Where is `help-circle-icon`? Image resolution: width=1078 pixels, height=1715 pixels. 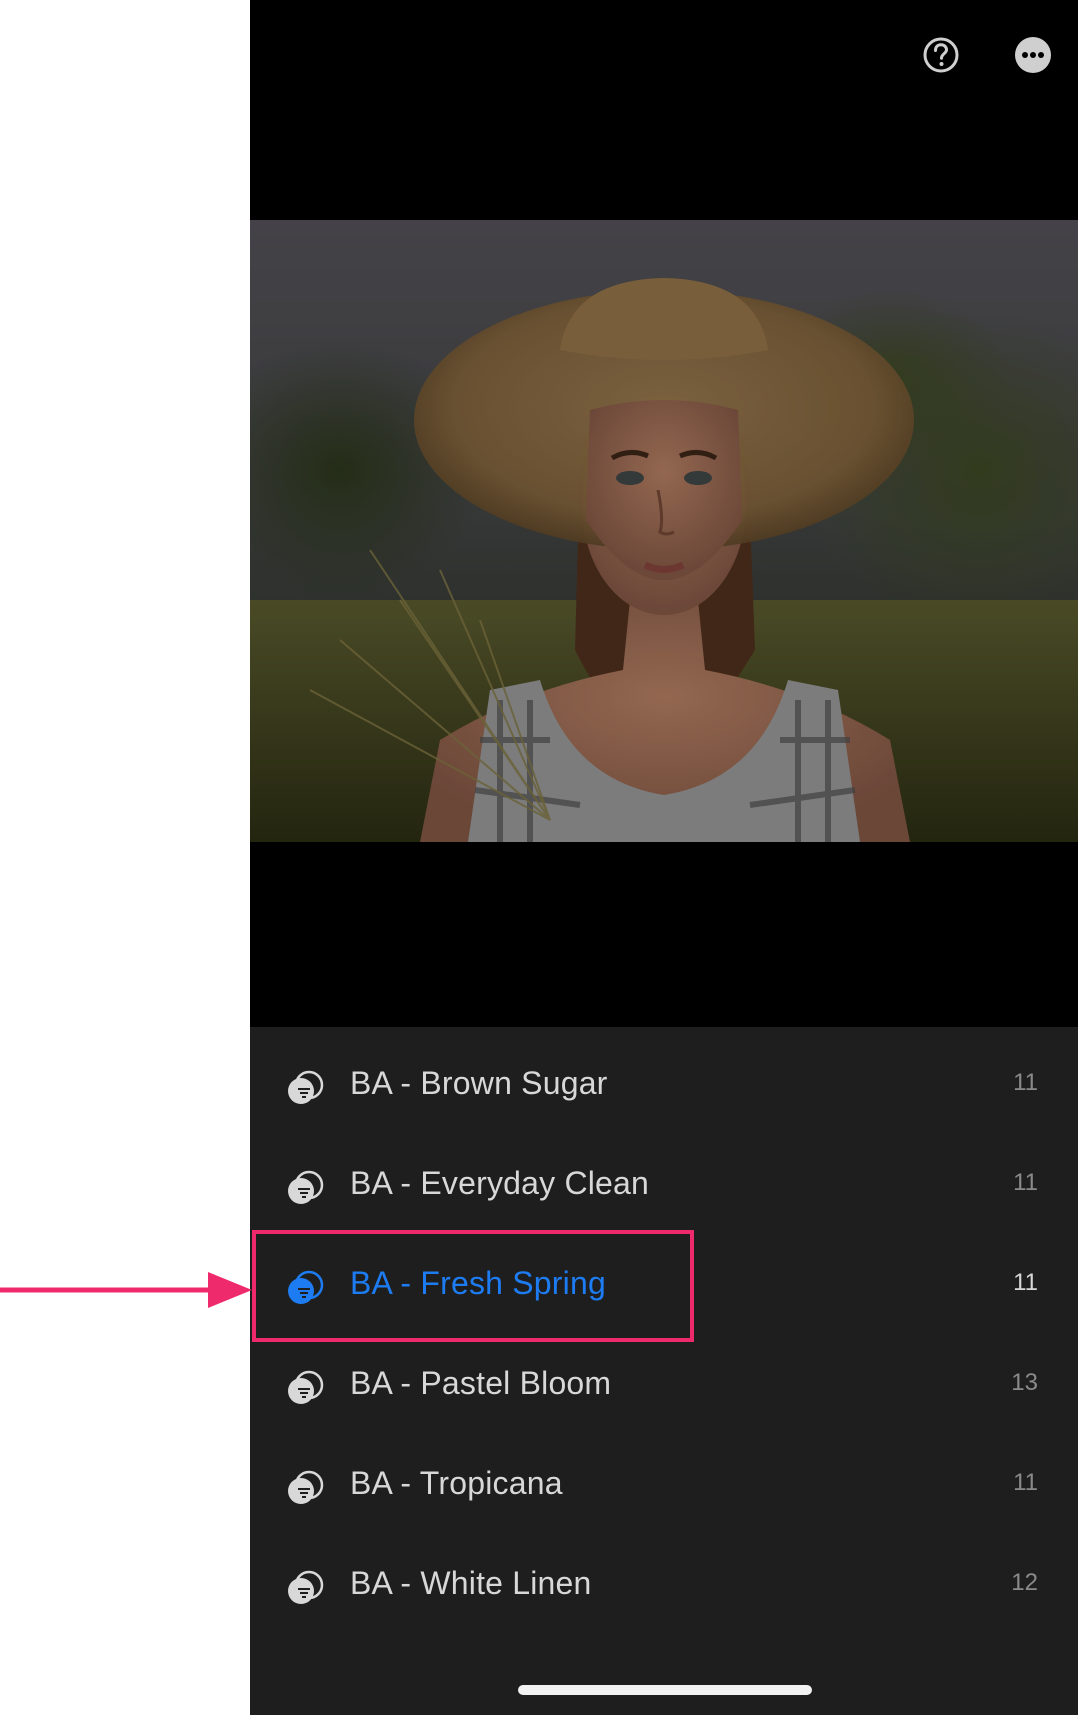
help-circle-icon is located at coordinates (941, 55).